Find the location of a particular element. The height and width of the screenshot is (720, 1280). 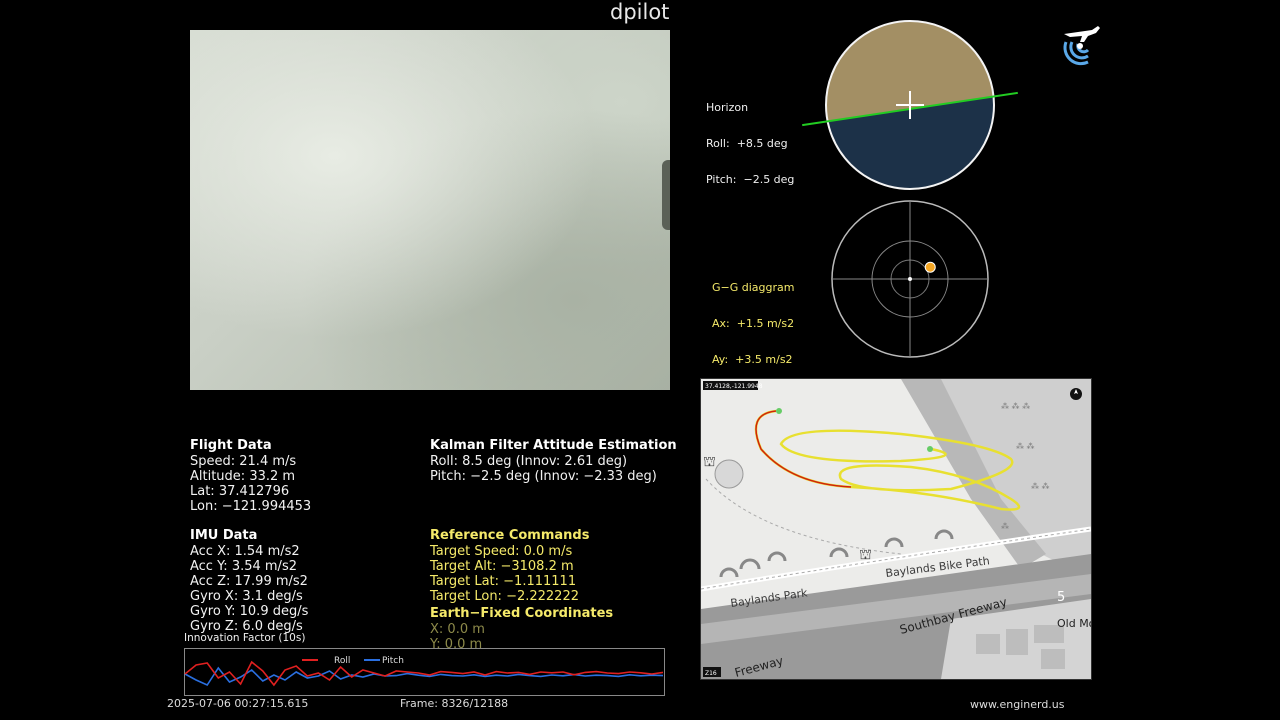

horizon-title: Horizon is located at coordinates (727, 107).